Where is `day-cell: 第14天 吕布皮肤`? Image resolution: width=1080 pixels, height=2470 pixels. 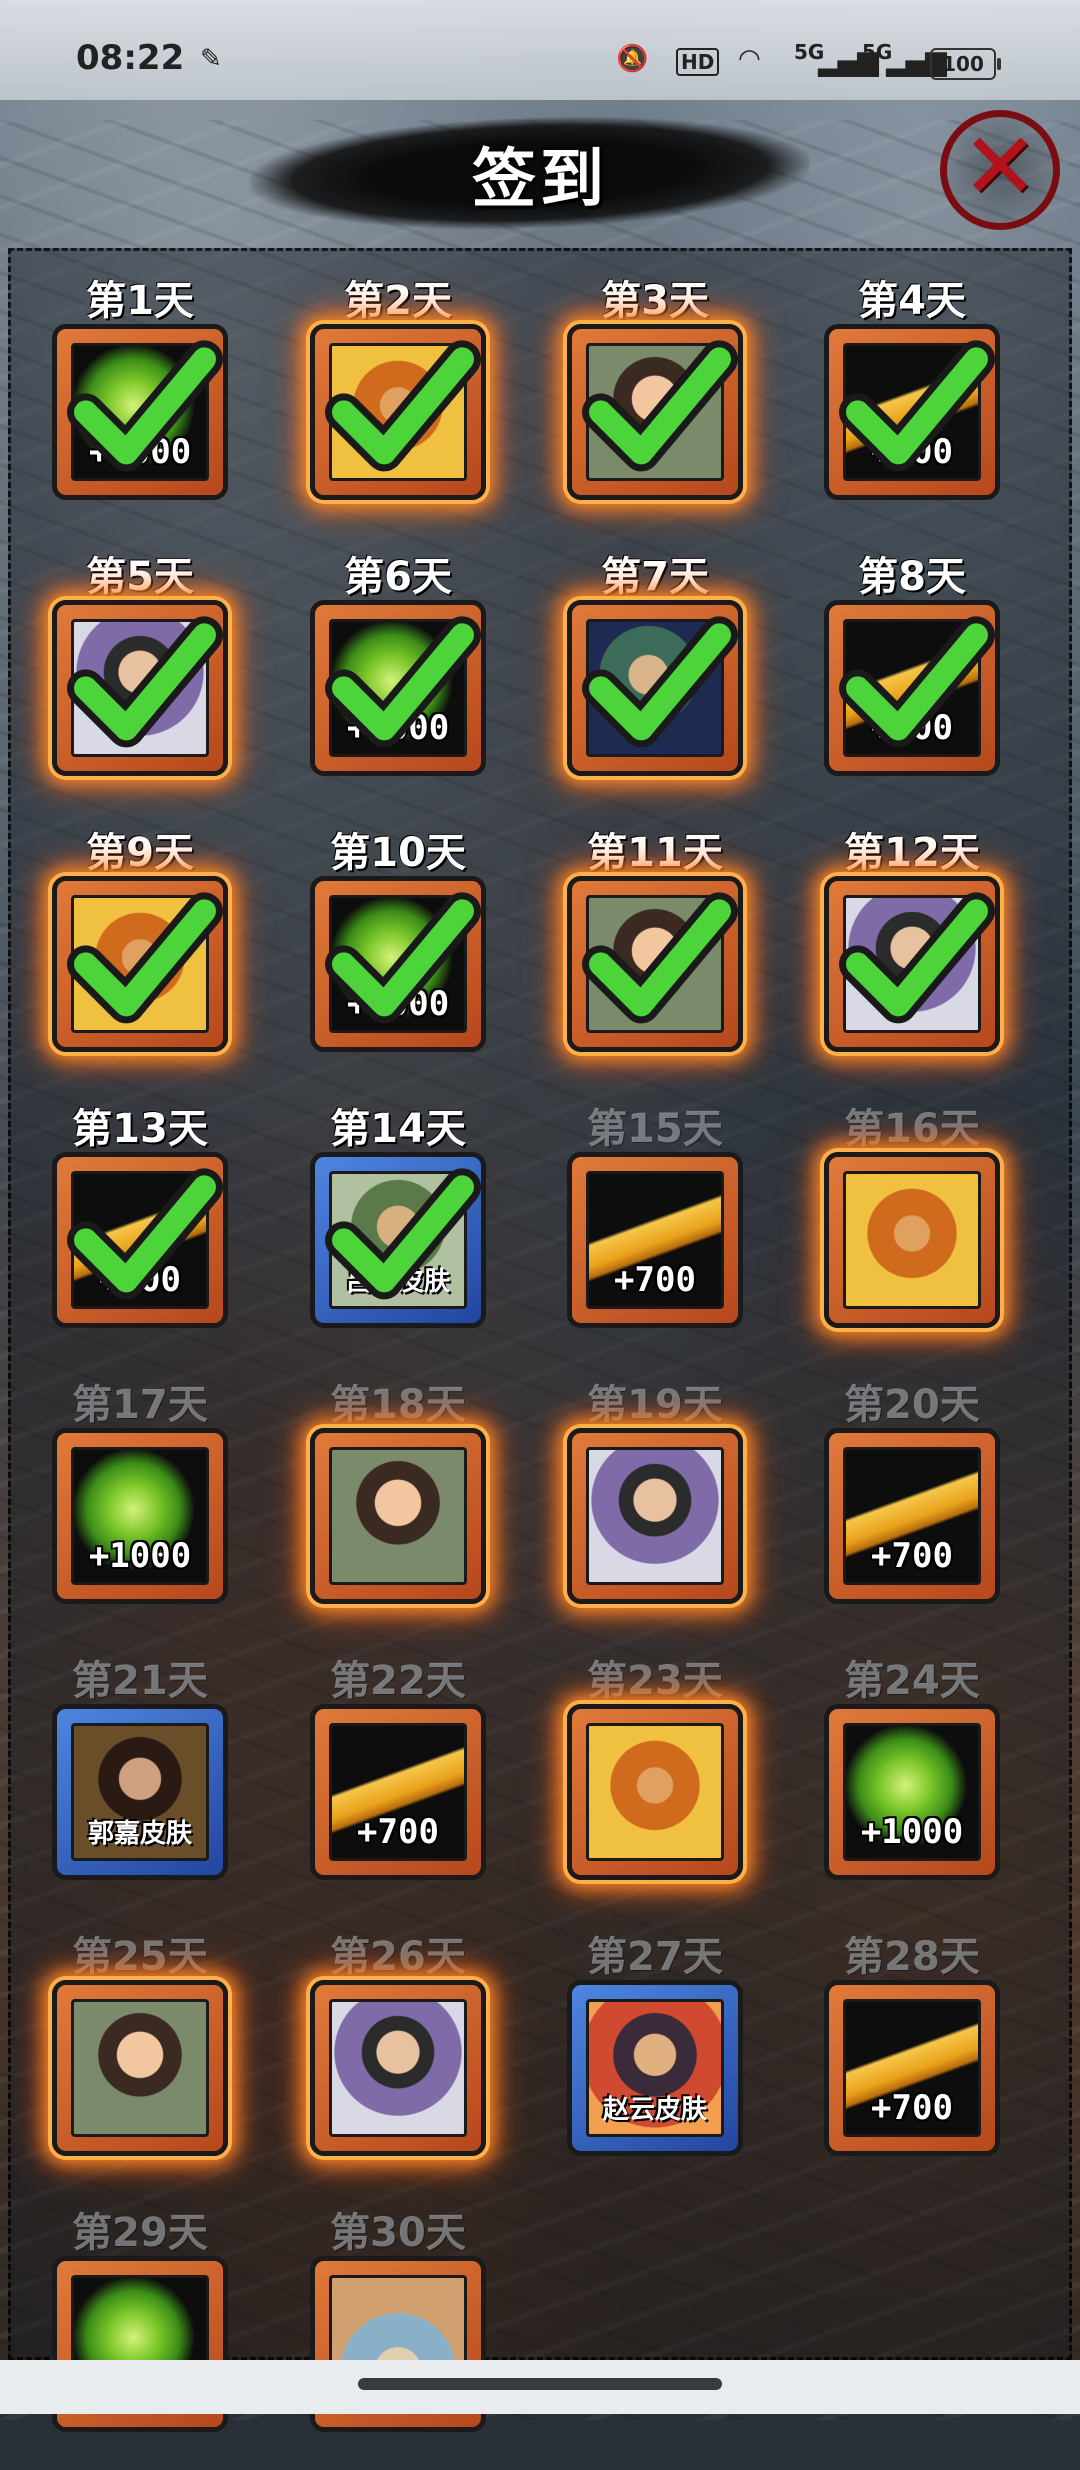 day-cell: 第14天 吕布皮肤 is located at coordinates (398, 1231).